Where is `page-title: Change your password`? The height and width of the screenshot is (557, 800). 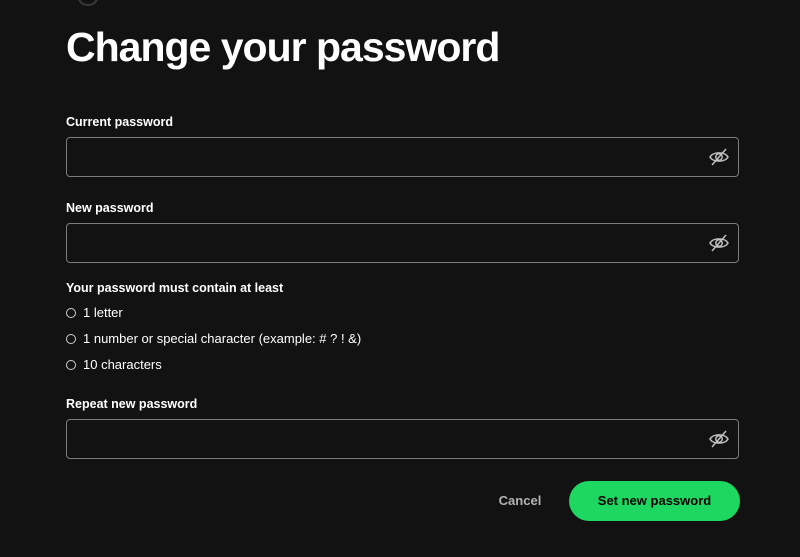
page-title: Change your password is located at coordinates (283, 47).